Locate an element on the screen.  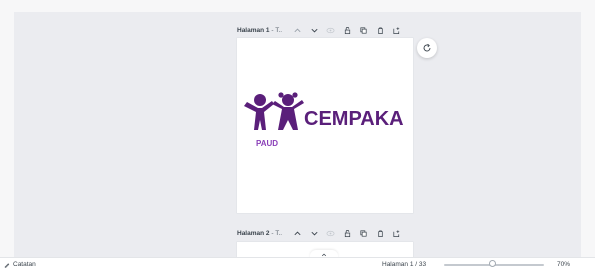
page-2-header: Halaman 2 - T.. is located at coordinates (325, 233).